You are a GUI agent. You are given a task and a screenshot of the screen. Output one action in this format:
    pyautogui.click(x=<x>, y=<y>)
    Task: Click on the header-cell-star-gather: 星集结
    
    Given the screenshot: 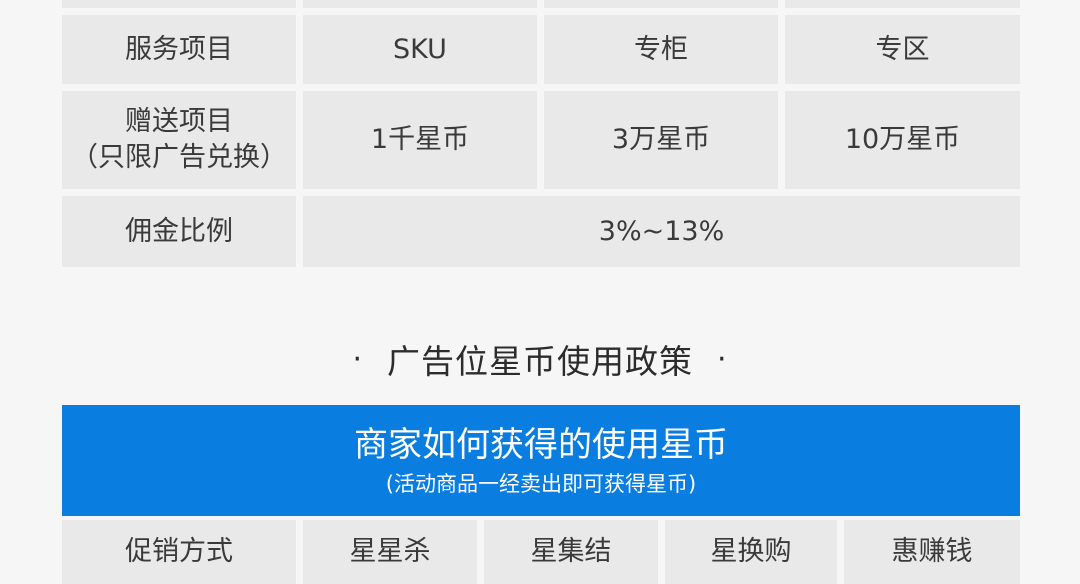 What is the action you would take?
    pyautogui.click(x=571, y=552)
    